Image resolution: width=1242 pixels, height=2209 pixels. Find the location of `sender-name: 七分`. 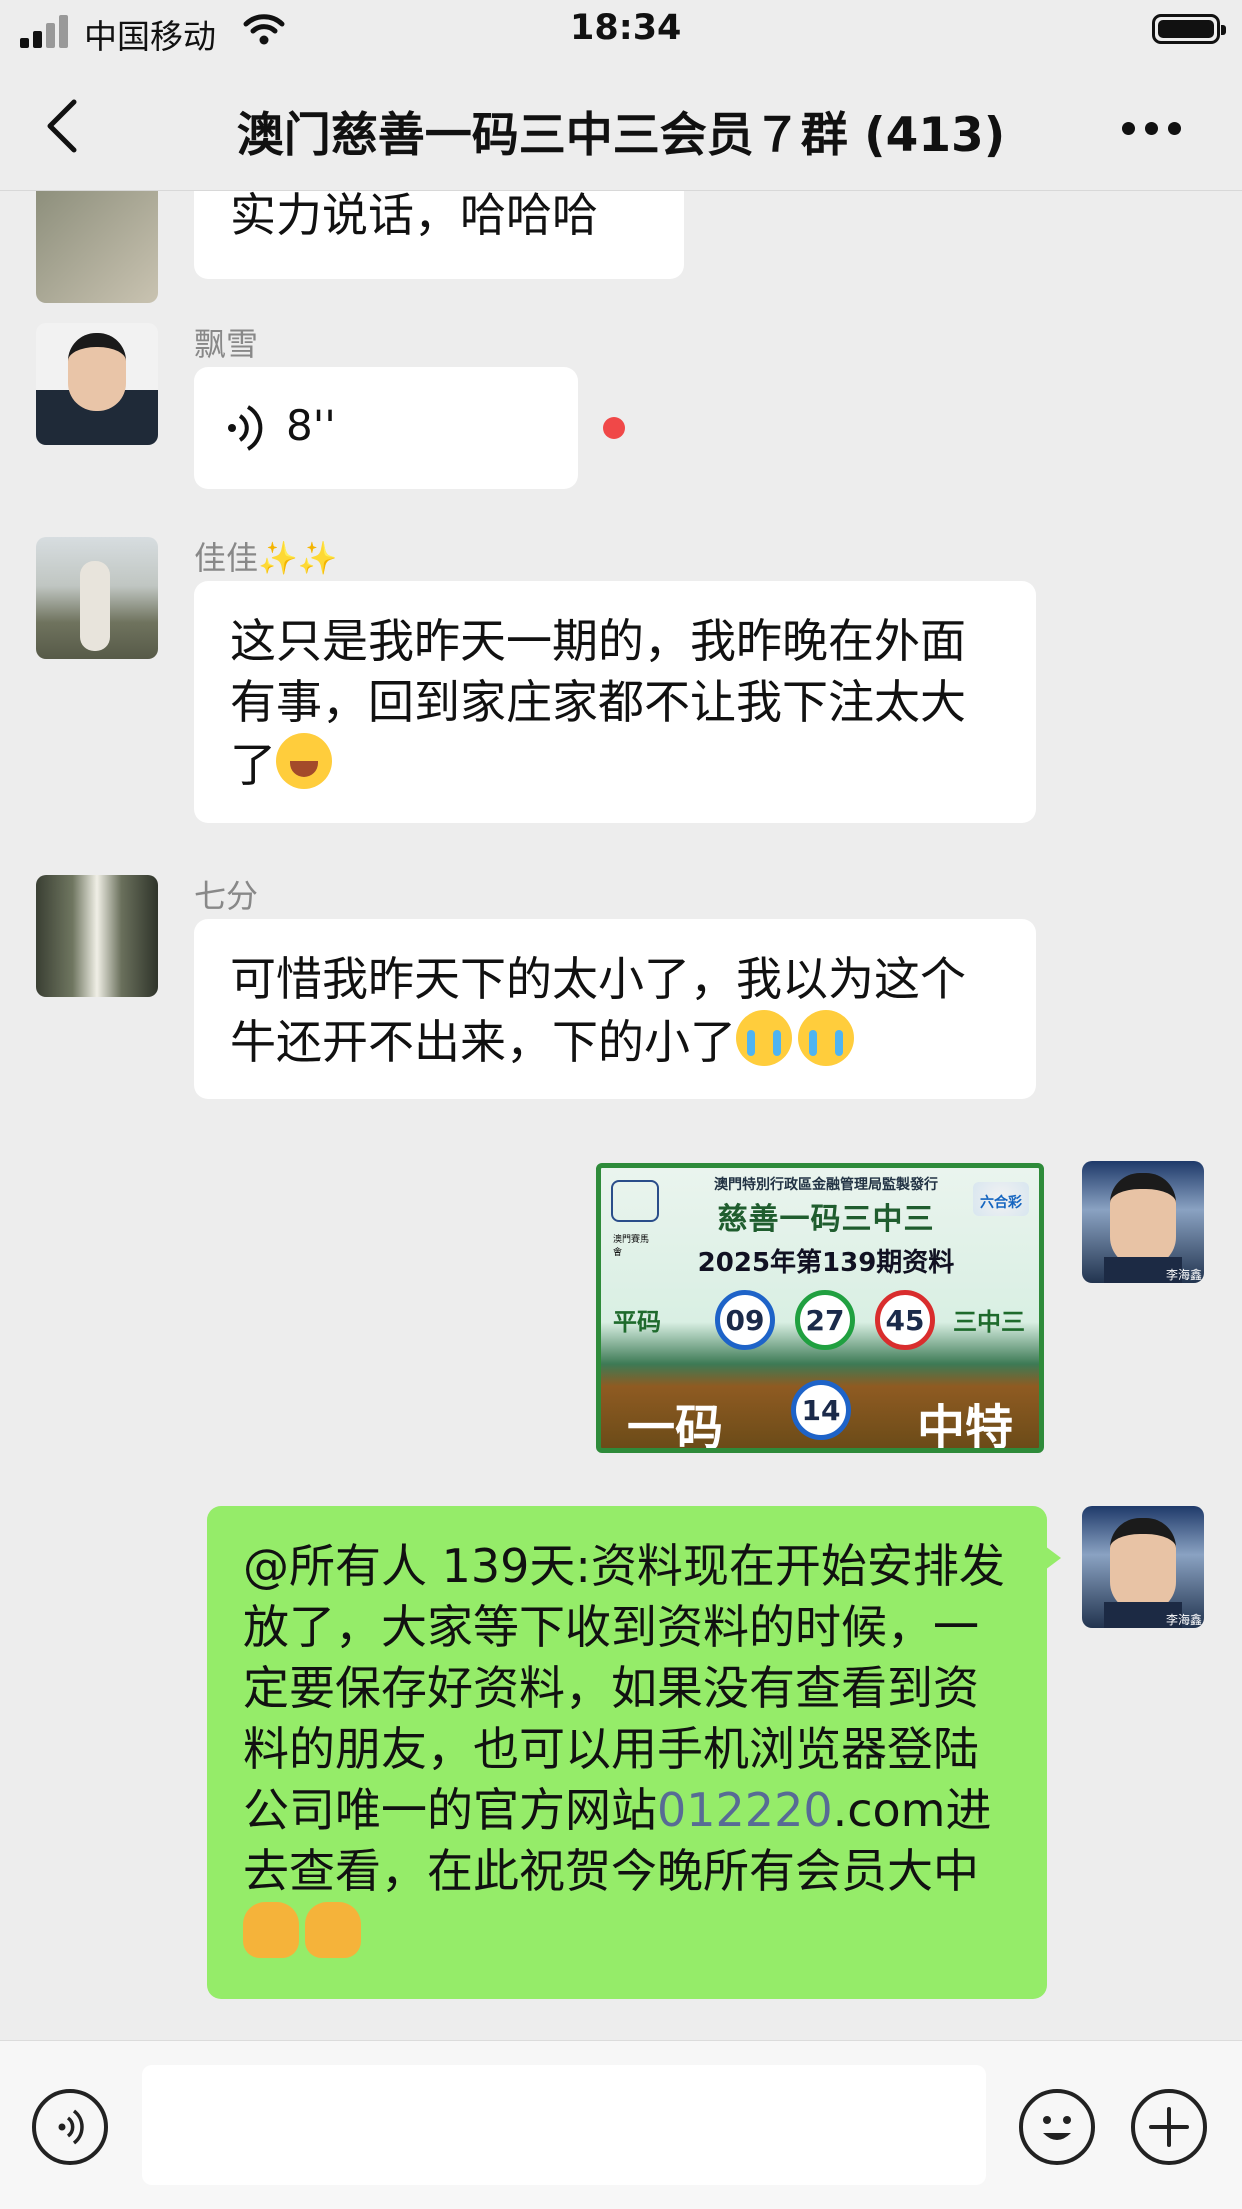

sender-name: 七分 is located at coordinates (226, 896).